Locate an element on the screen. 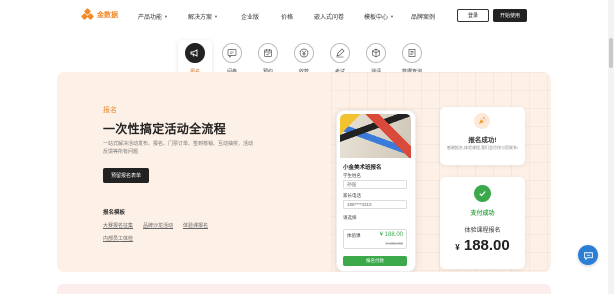 The width and height of the screenshot is (614, 294). tab-assessment: 测评 is located at coordinates (376, 57).